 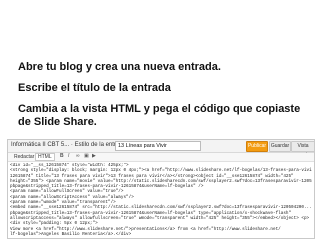 I want to click on link-icon: ∞, so click(x=78, y=156).